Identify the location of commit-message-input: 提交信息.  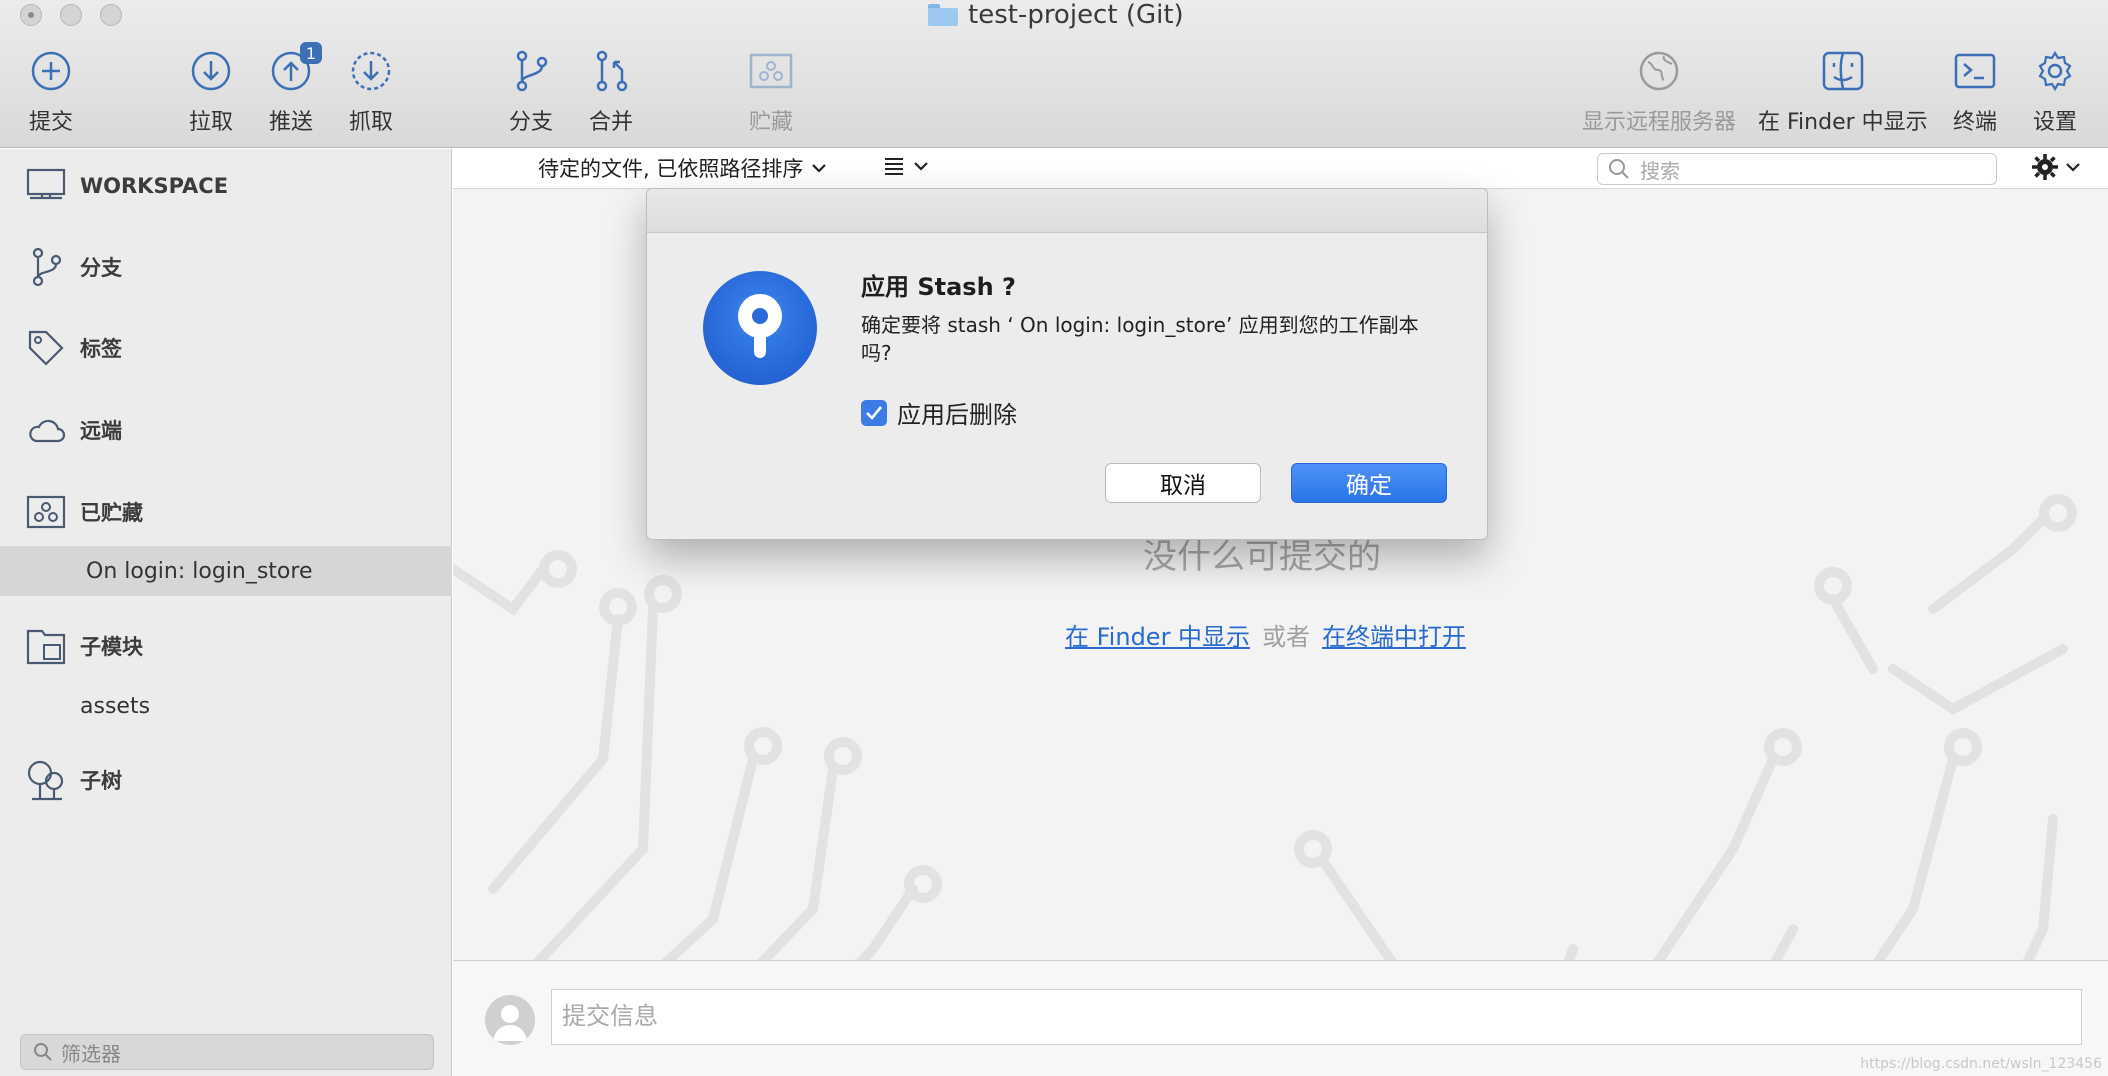
(1316, 1017).